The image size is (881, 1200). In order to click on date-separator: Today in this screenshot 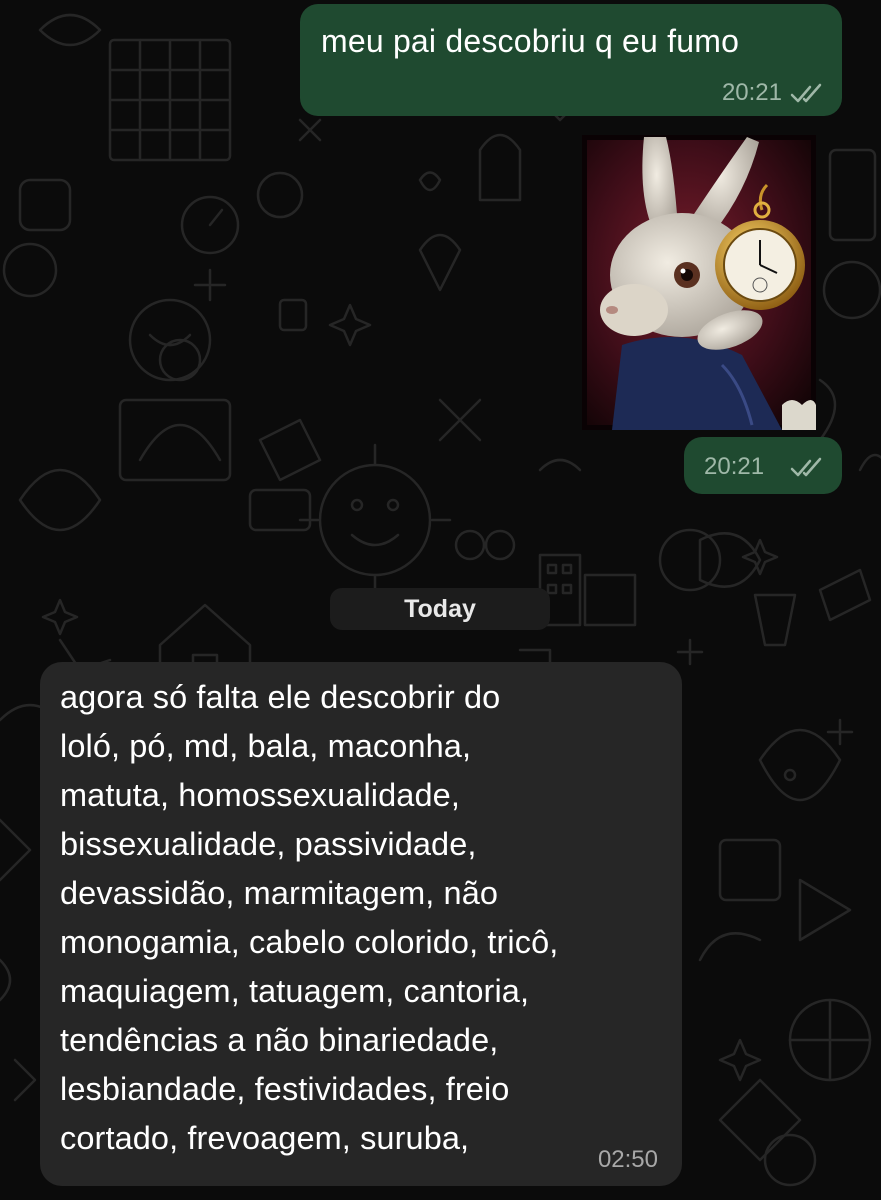, I will do `click(440, 609)`.